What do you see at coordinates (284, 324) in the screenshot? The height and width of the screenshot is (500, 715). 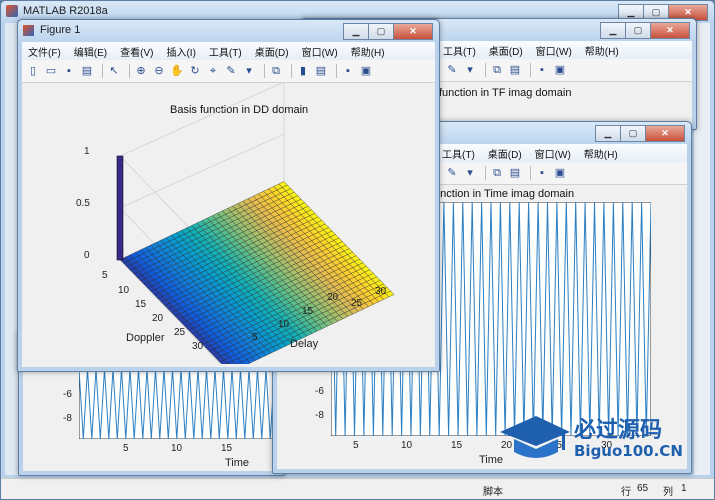 I see `delay-tick: 10` at bounding box center [284, 324].